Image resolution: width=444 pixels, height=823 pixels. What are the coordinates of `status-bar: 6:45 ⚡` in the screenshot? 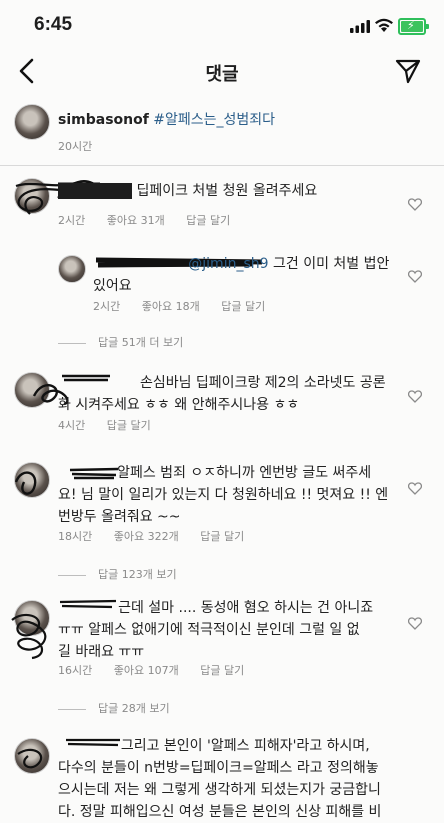 It's located at (222, 26).